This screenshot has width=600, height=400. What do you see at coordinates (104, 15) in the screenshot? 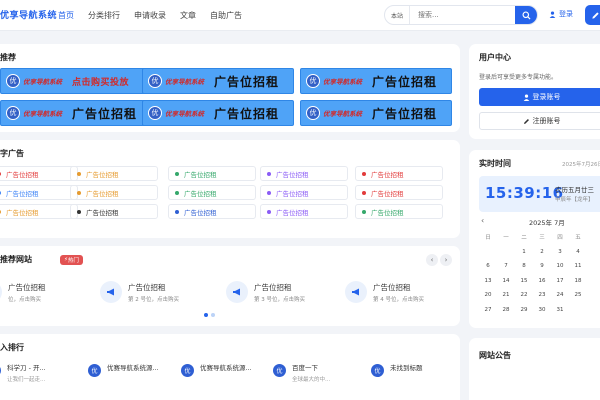
I see `nav-category-rank: 分类排行` at bounding box center [104, 15].